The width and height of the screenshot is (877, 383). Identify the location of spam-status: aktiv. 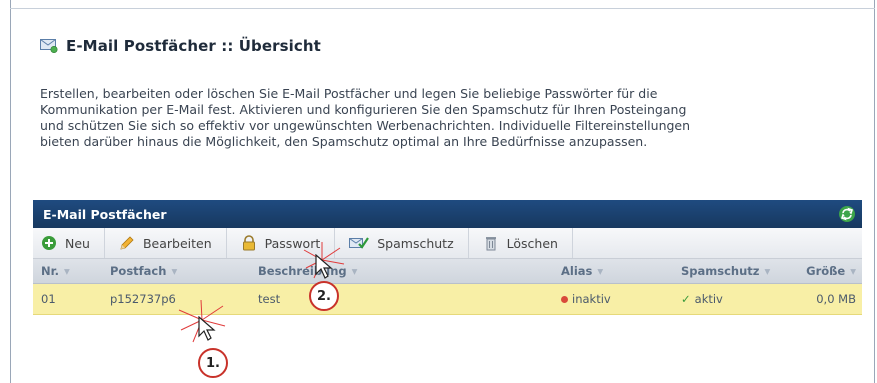
(708, 299).